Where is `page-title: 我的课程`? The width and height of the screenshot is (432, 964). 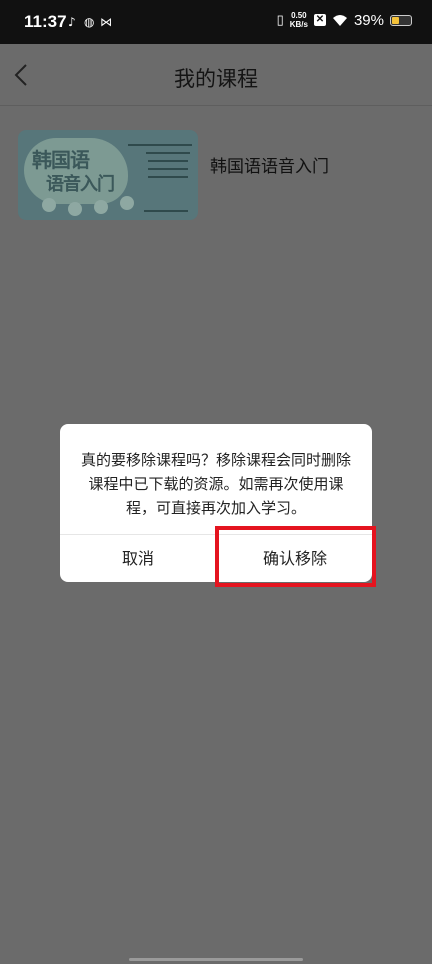 page-title: 我的课程 is located at coordinates (216, 79).